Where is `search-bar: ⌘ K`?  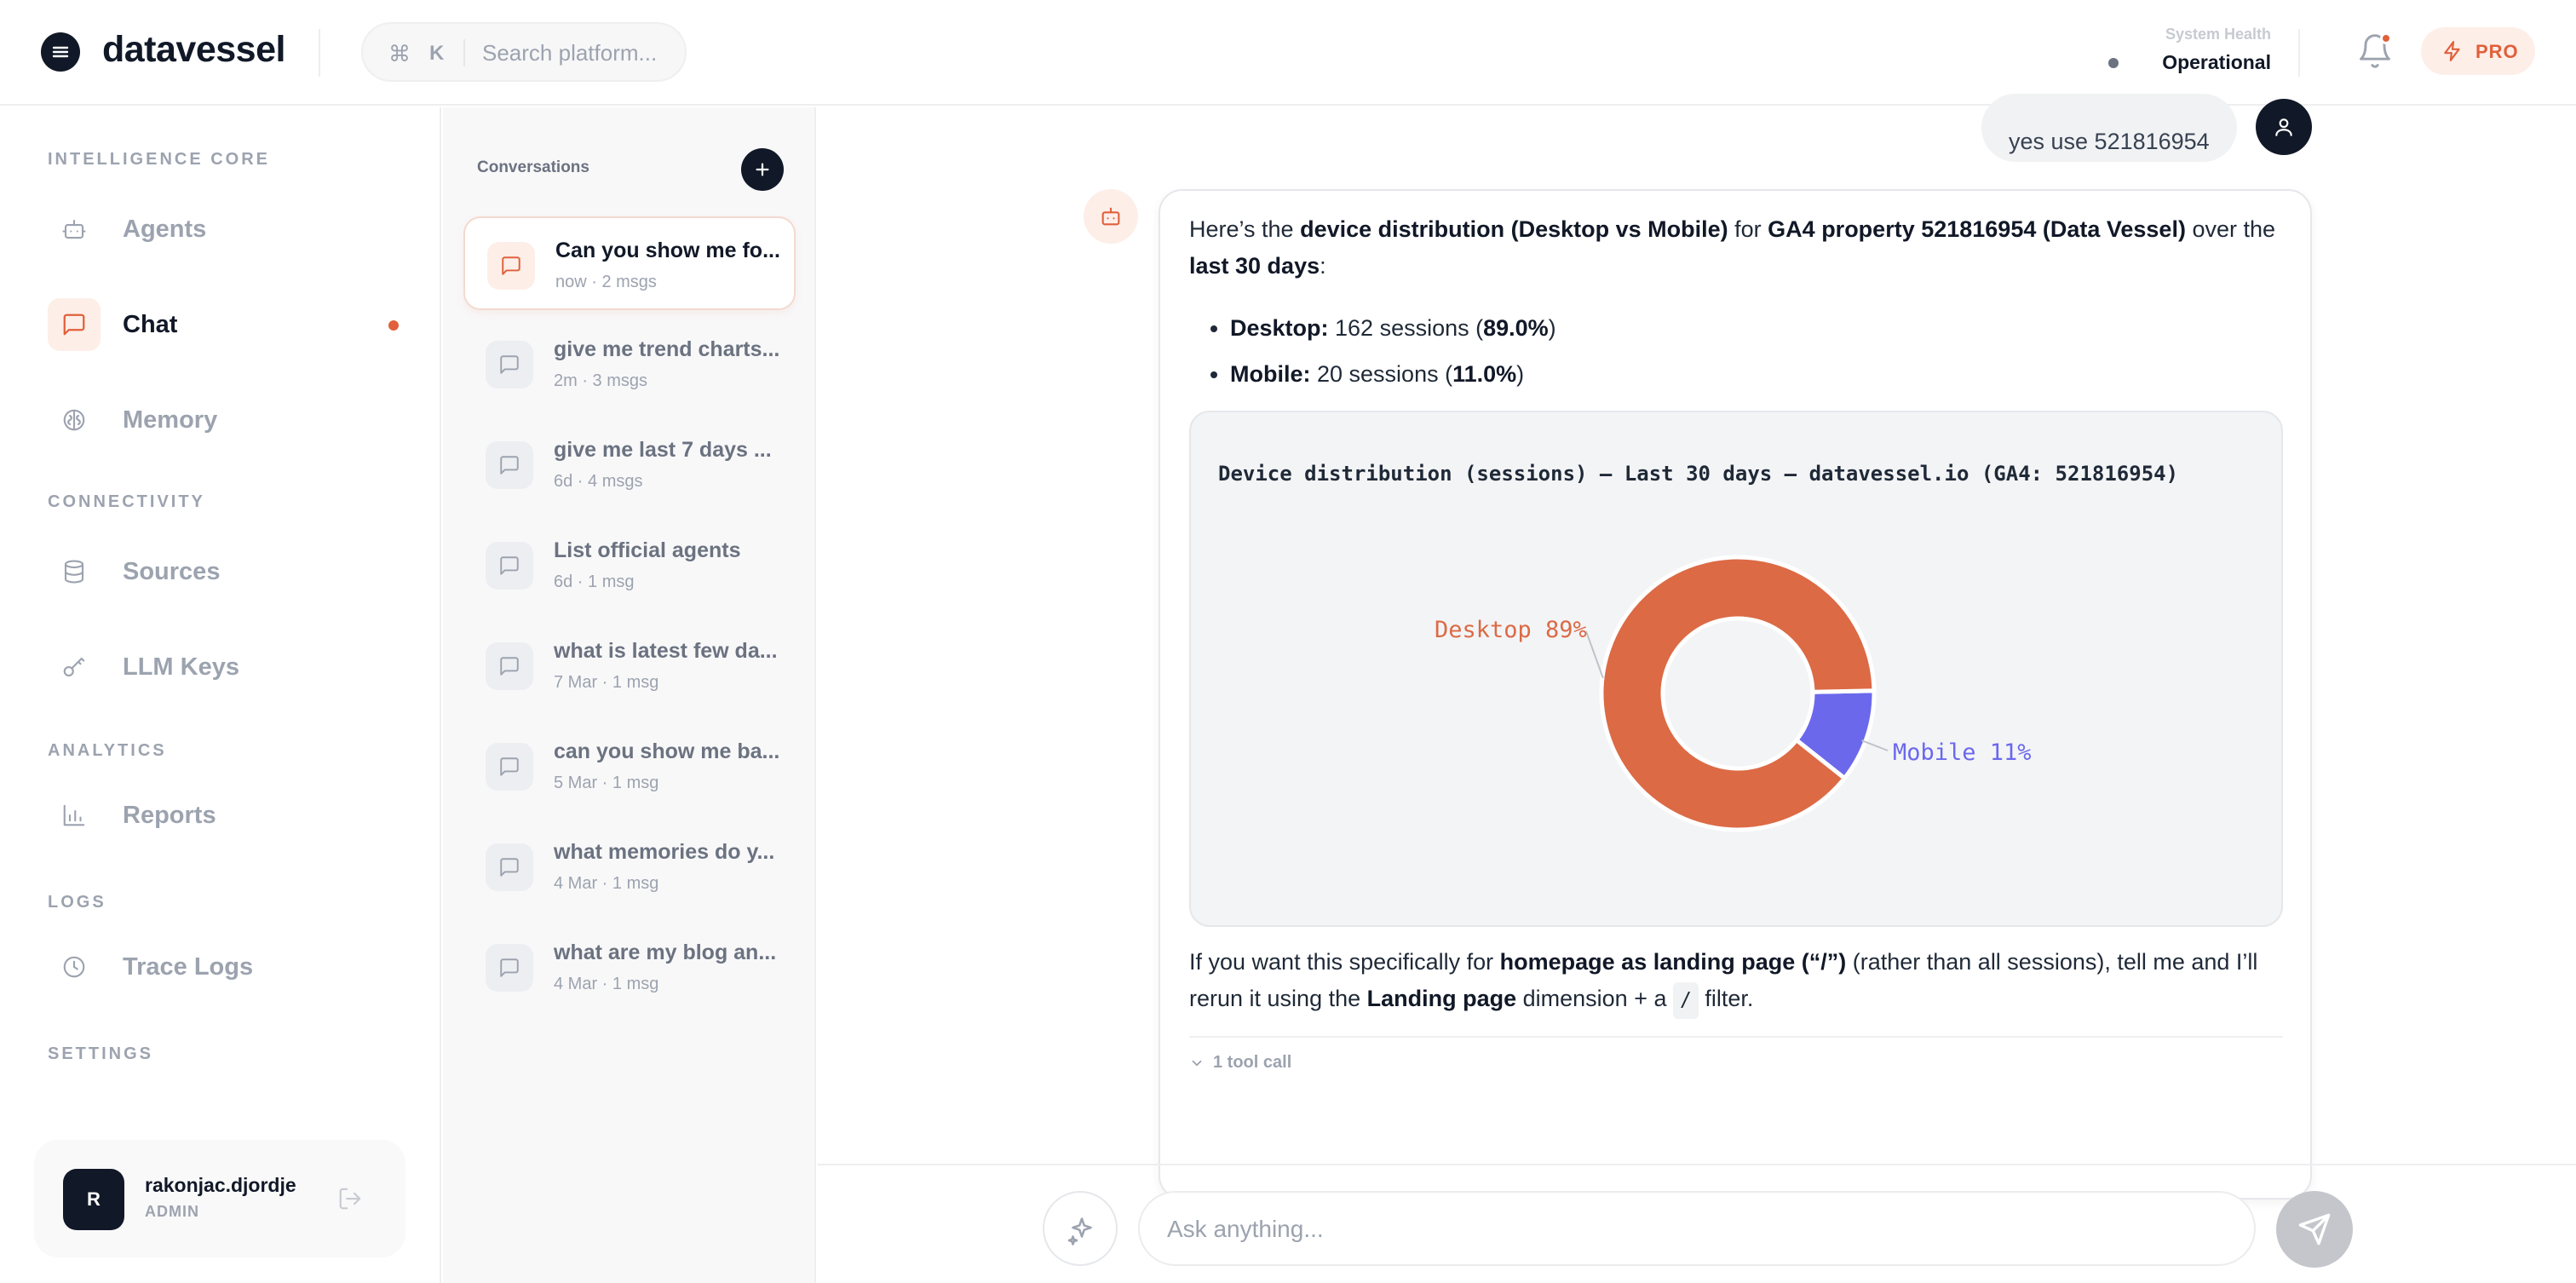 search-bar: ⌘ K is located at coordinates (524, 52).